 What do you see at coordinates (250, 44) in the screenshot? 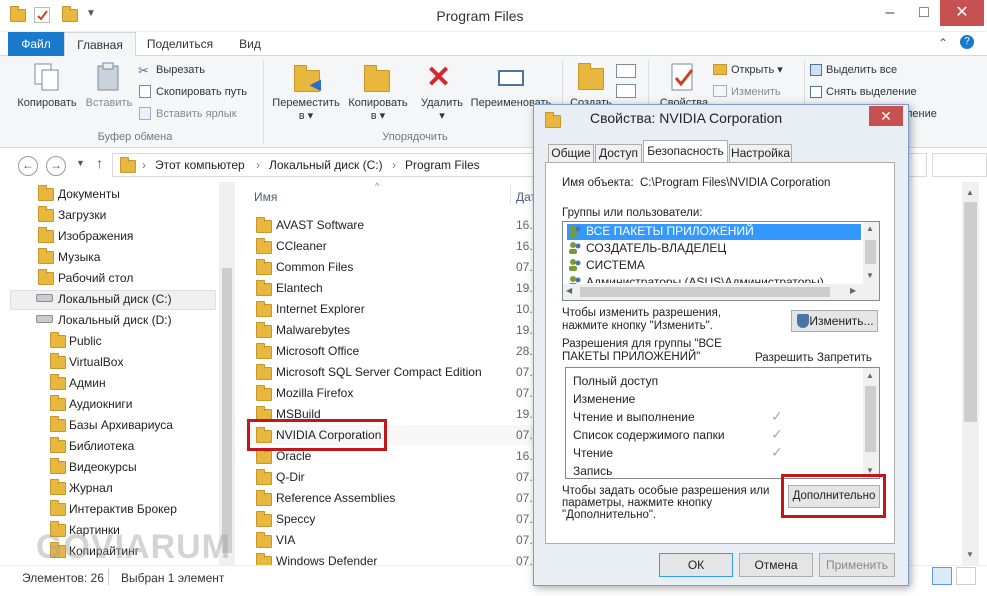
I see `tab-view: Вид` at bounding box center [250, 44].